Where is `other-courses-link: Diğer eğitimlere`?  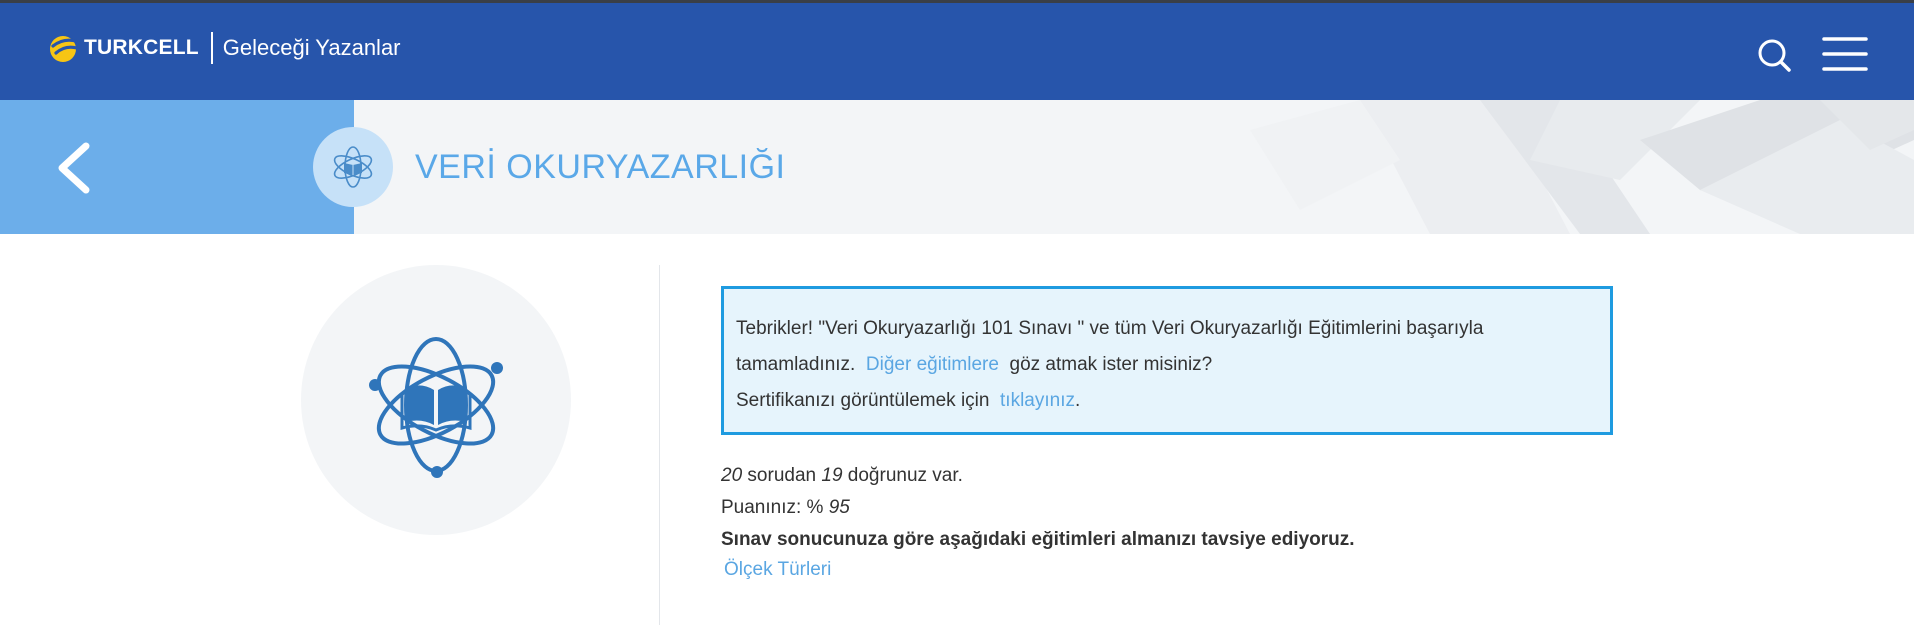
other-courses-link: Diğer eğitimlere is located at coordinates (932, 364).